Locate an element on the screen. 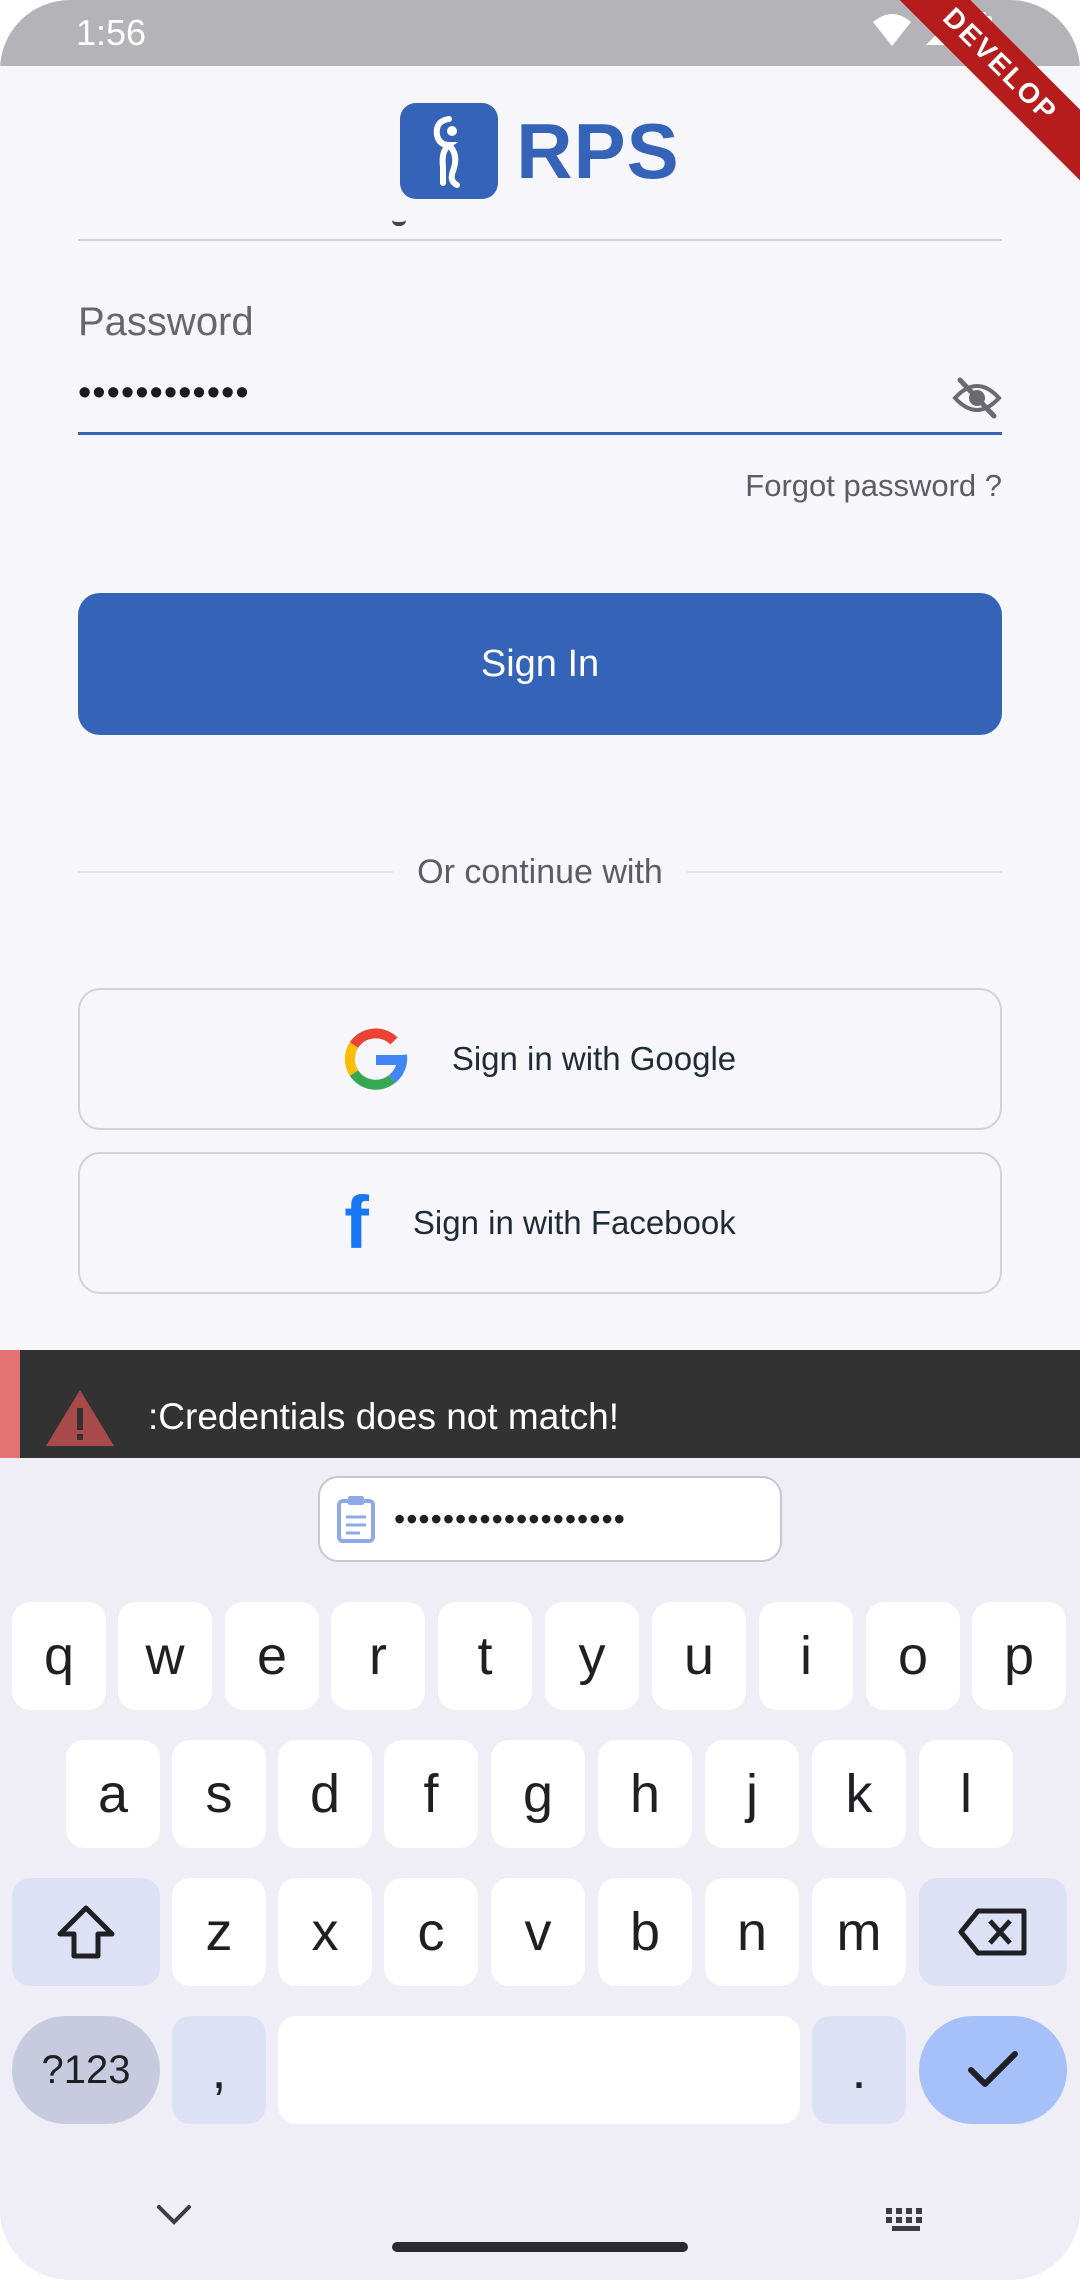 This screenshot has height=2280, width=1080. google-sign-in-button: Sign in with Google is located at coordinates (540, 1059).